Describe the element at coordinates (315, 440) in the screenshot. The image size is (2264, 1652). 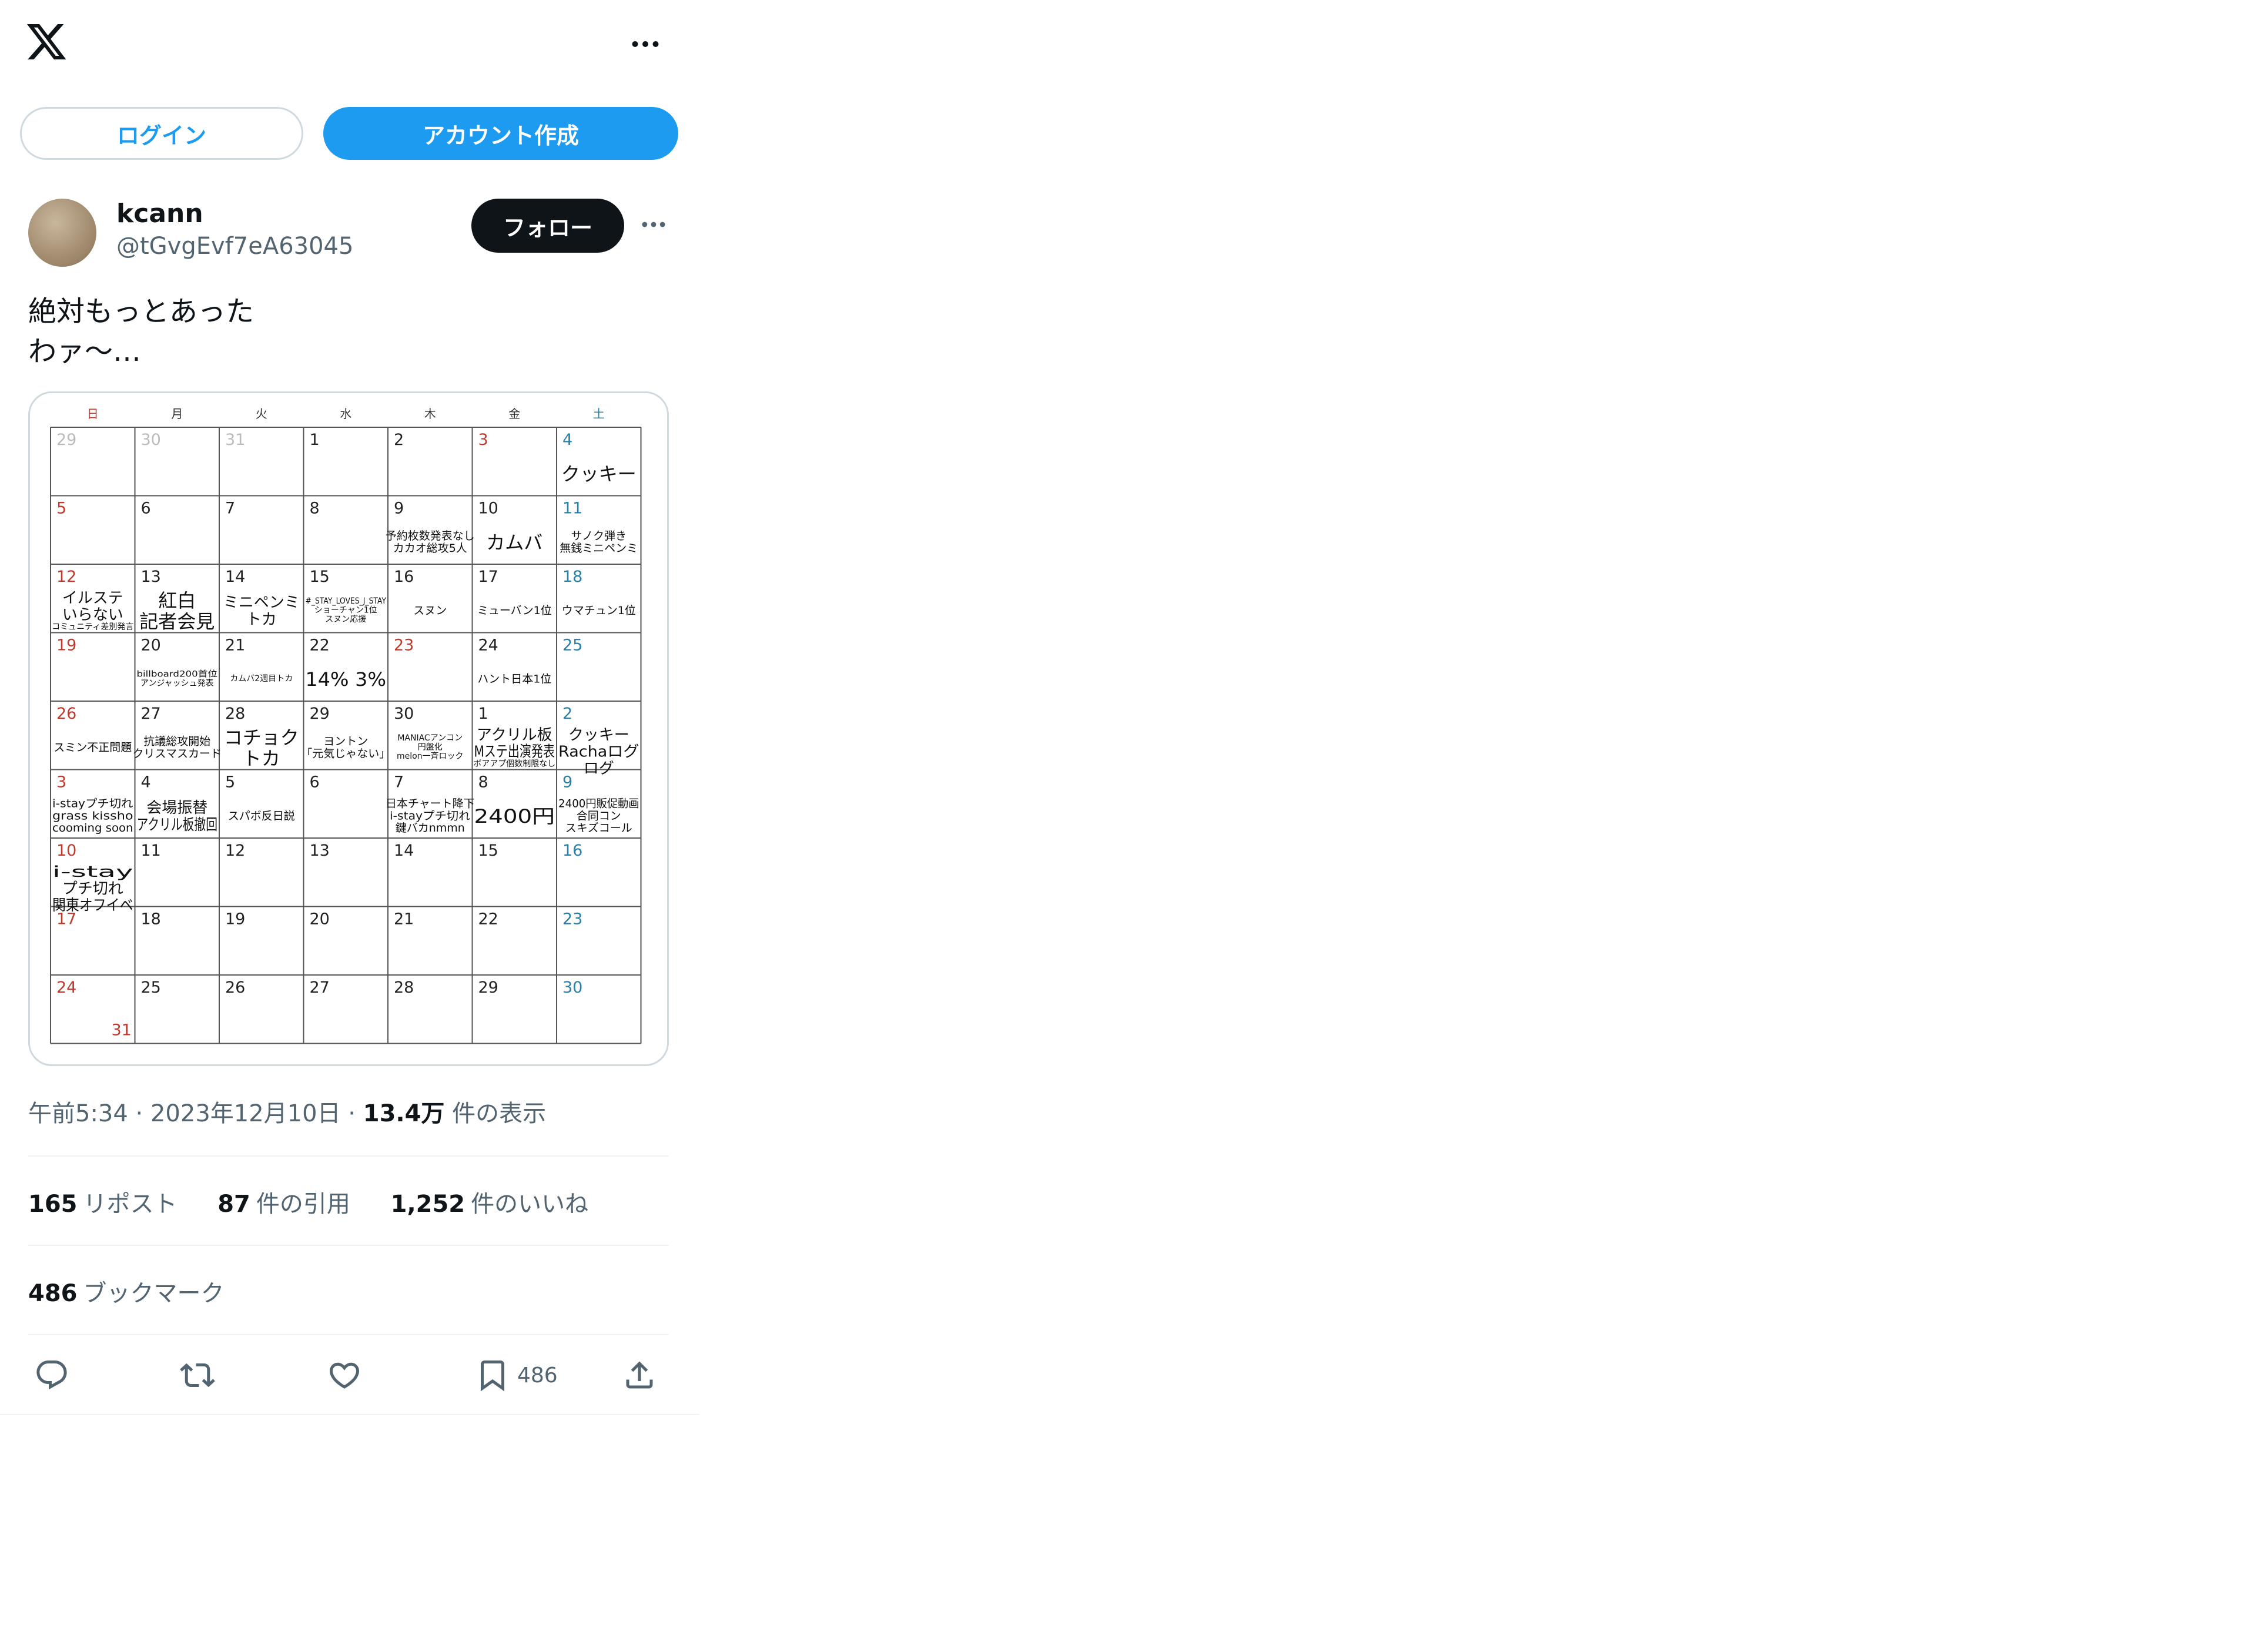
I see `calendar-day-number: 1` at that location.